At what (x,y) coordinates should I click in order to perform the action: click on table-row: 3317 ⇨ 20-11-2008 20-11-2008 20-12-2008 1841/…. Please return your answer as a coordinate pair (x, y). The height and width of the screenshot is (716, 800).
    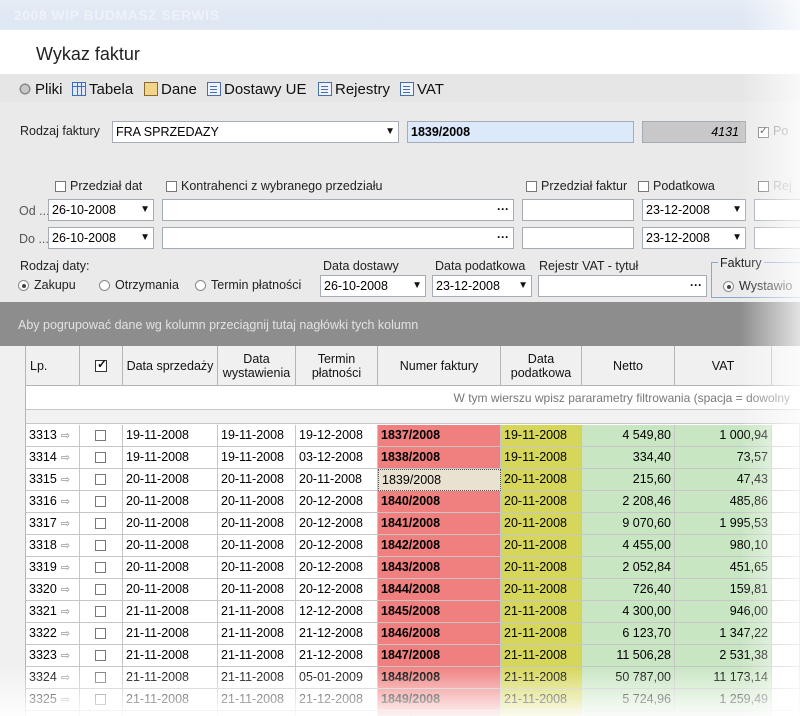
    Looking at the image, I should click on (413, 524).